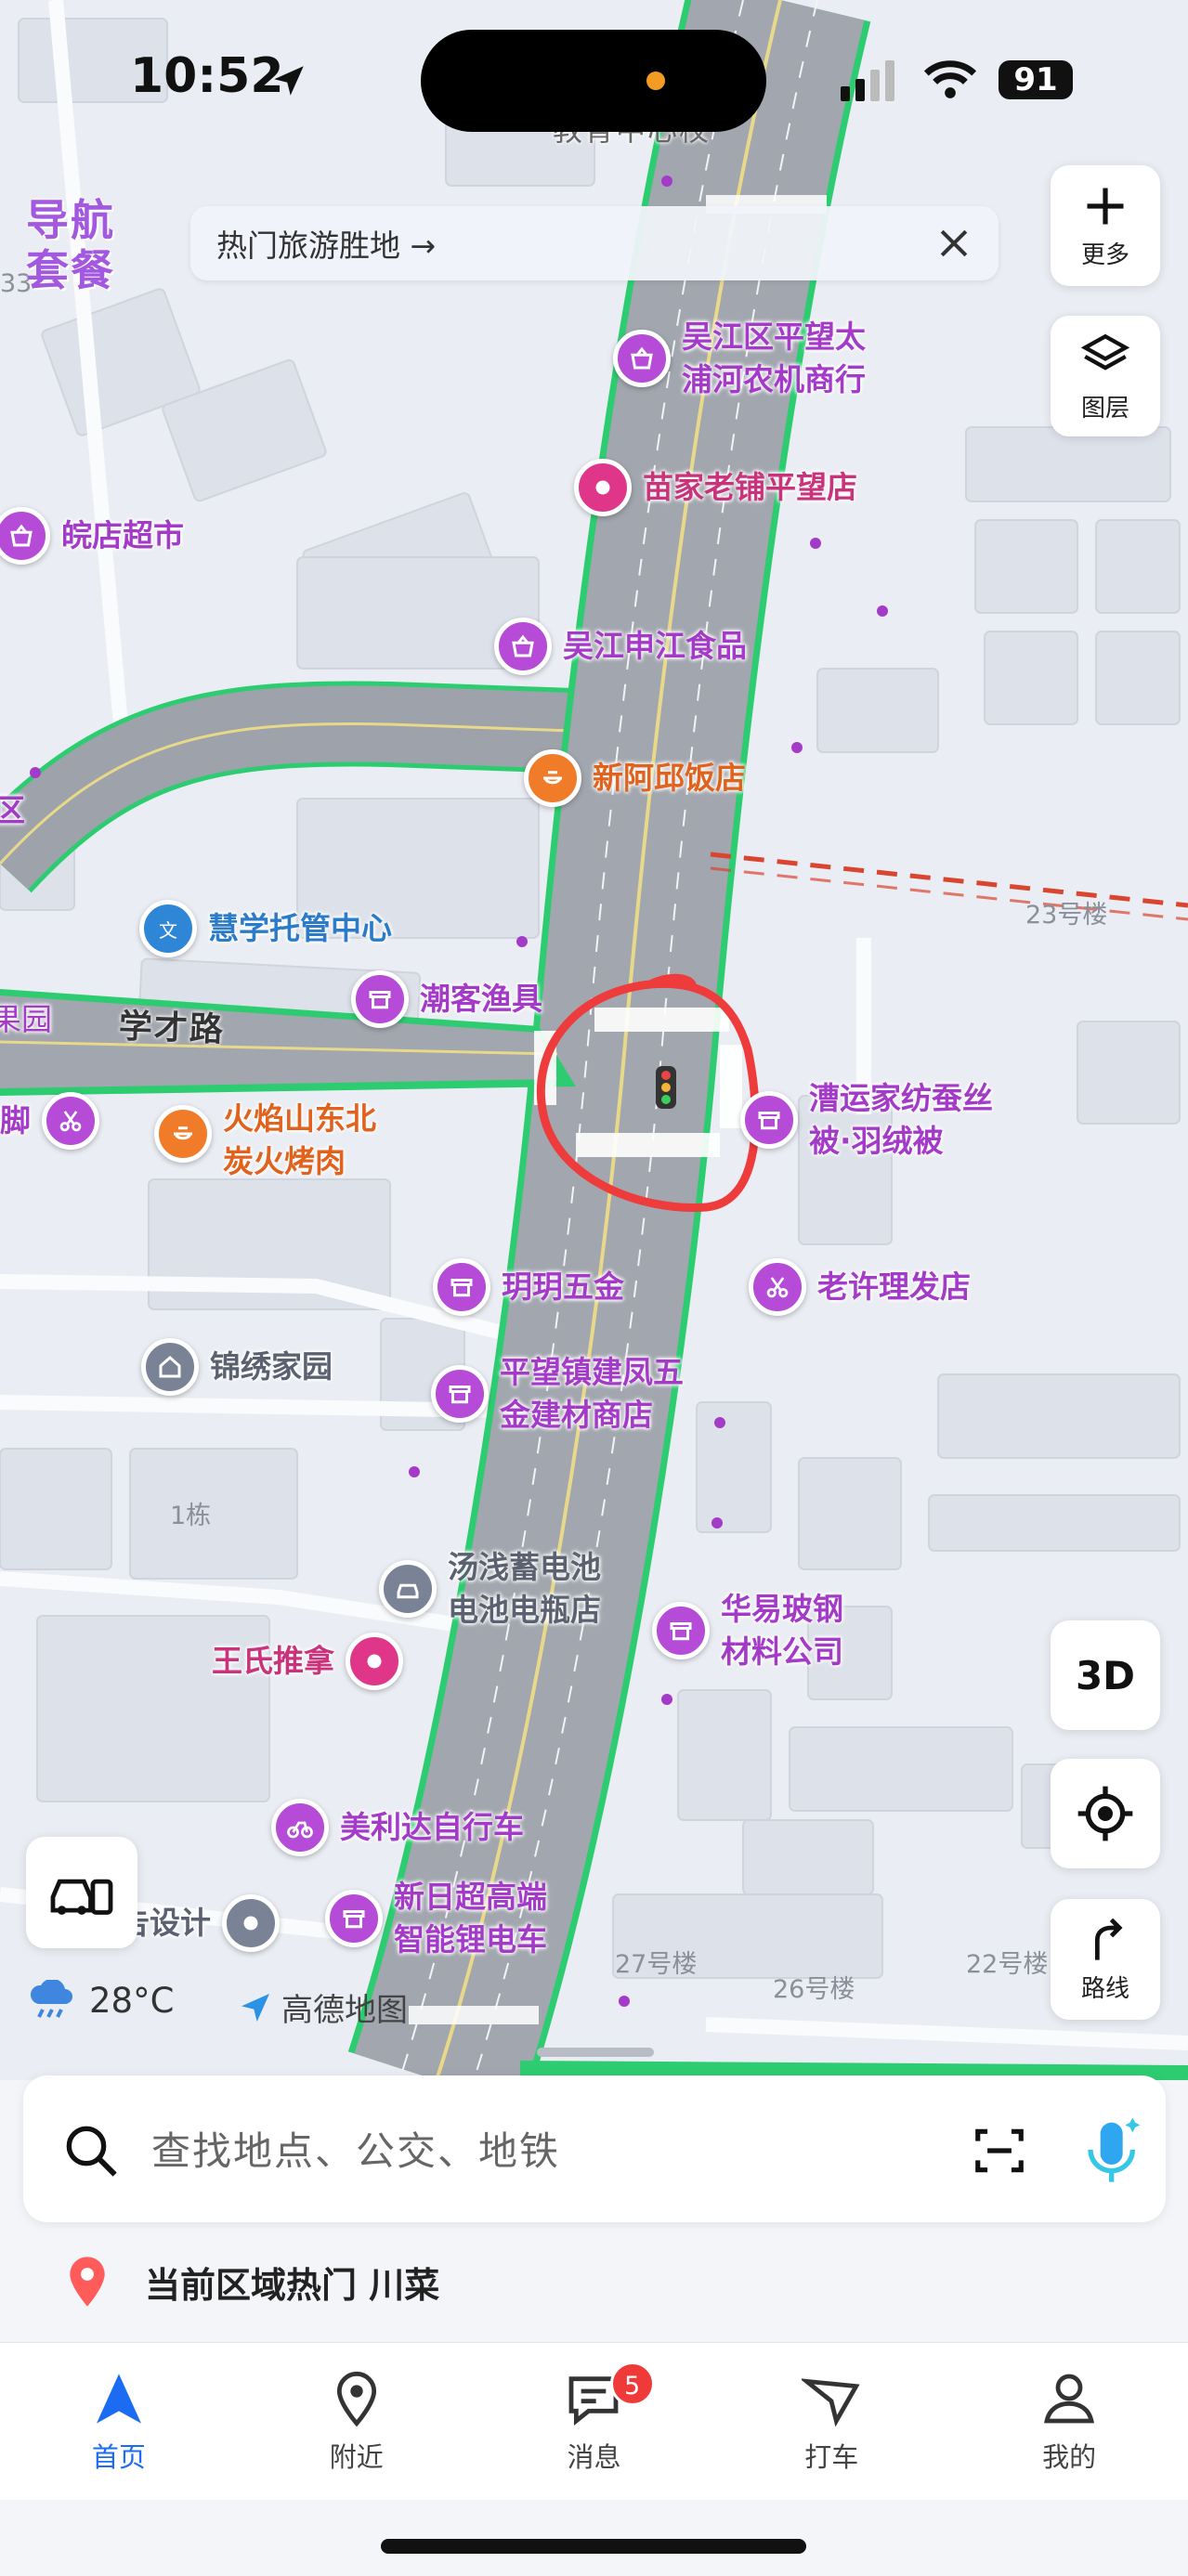 The image size is (1188, 2576). I want to click on poi-yueyue: 玥玥五金, so click(528, 1287).